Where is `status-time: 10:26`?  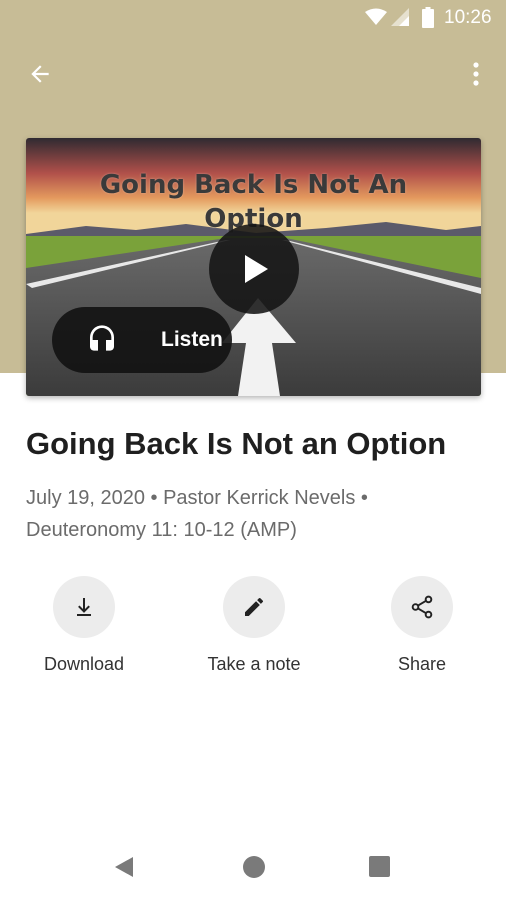
status-time: 10:26 is located at coordinates (468, 17).